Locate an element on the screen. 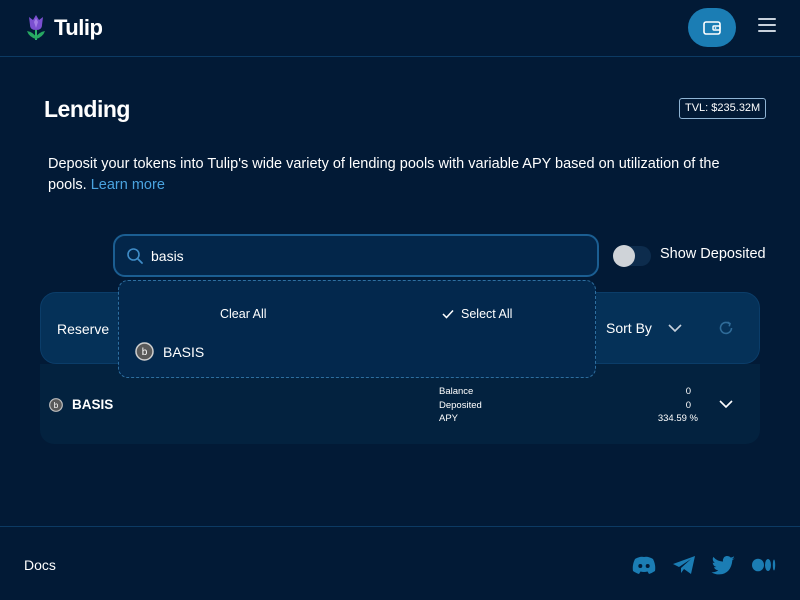 The image size is (800, 600). show-deposited-toggle is located at coordinates (632, 256).